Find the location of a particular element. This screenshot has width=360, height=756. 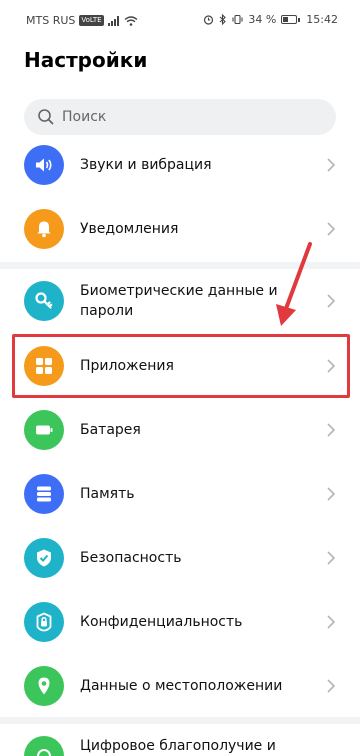

settings-item-label: Цифровое благополучие и is located at coordinates (178, 746).